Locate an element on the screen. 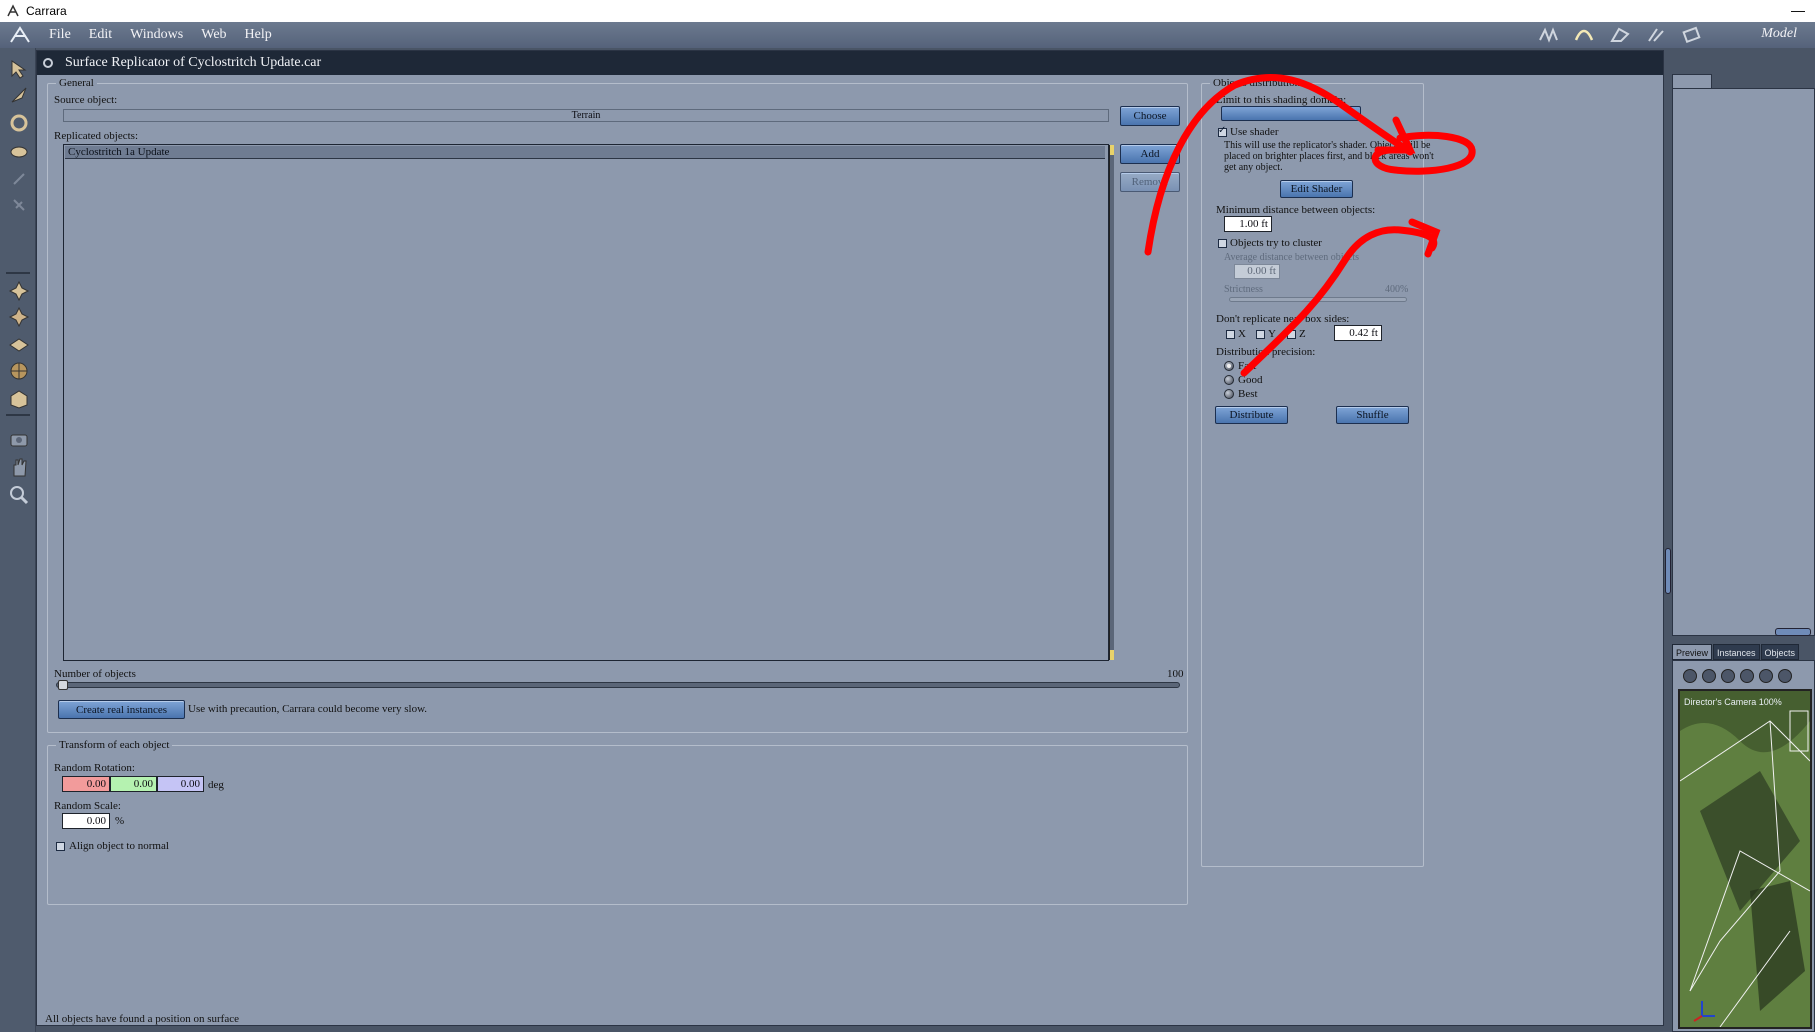  model-room-icon is located at coordinates (1620, 35).